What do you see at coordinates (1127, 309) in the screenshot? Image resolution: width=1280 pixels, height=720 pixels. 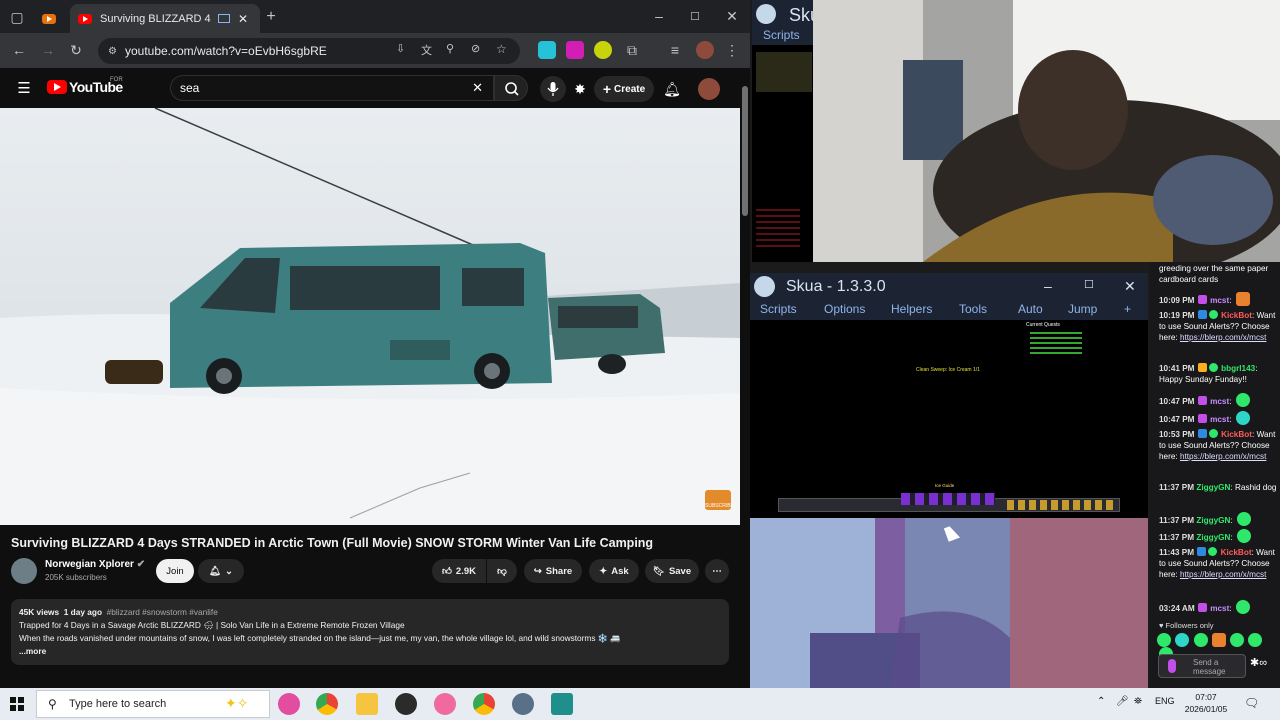 I see `skua-menu-add: +` at bounding box center [1127, 309].